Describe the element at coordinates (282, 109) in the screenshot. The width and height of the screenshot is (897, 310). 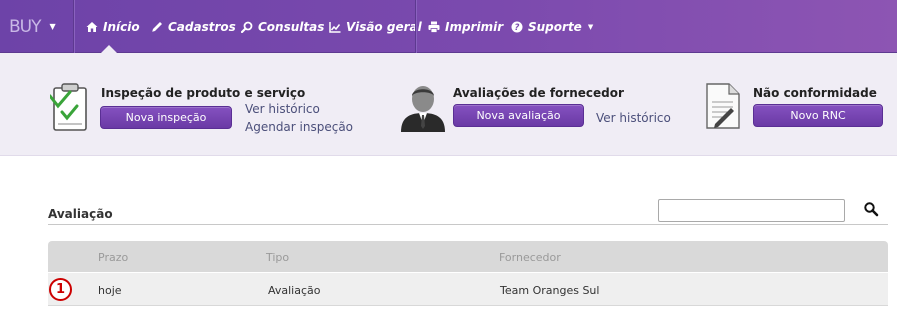
I see `ver-historico-inspecao-link: Ver histórico` at that location.